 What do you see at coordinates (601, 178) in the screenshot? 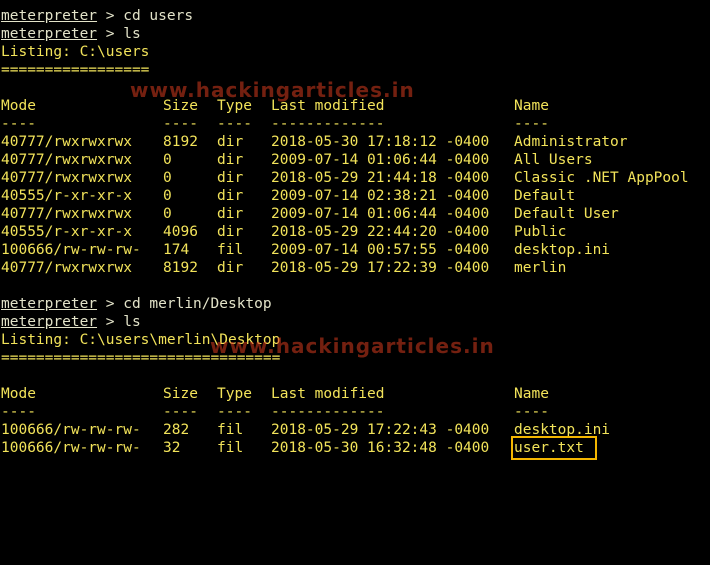
I see `cell-name: Classic .NET AppPool` at bounding box center [601, 178].